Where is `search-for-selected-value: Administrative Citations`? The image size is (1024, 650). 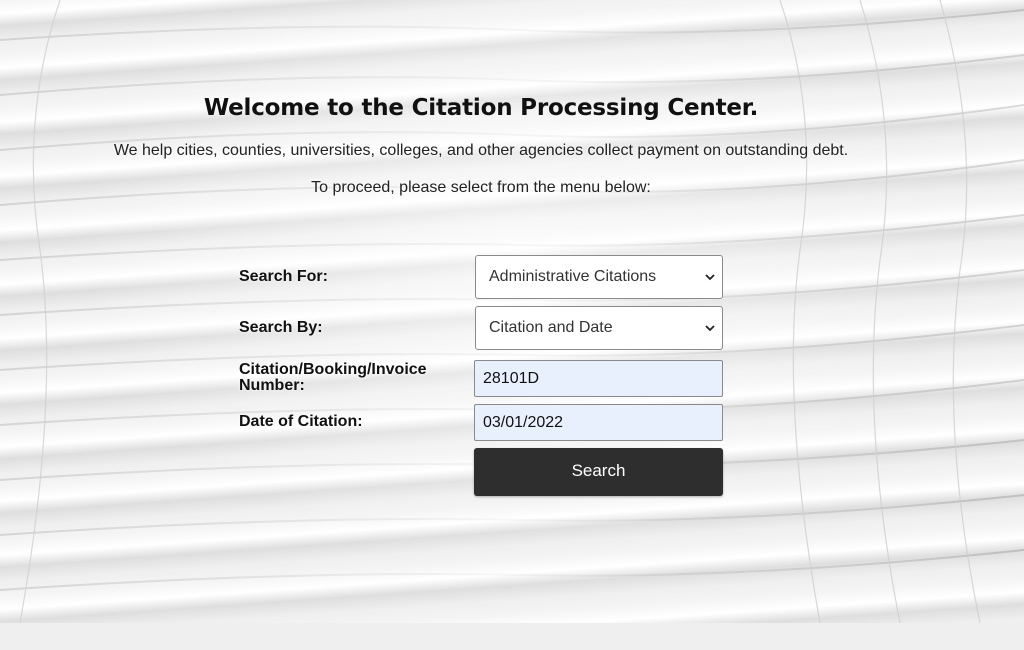 search-for-selected-value: Administrative Citations is located at coordinates (573, 276).